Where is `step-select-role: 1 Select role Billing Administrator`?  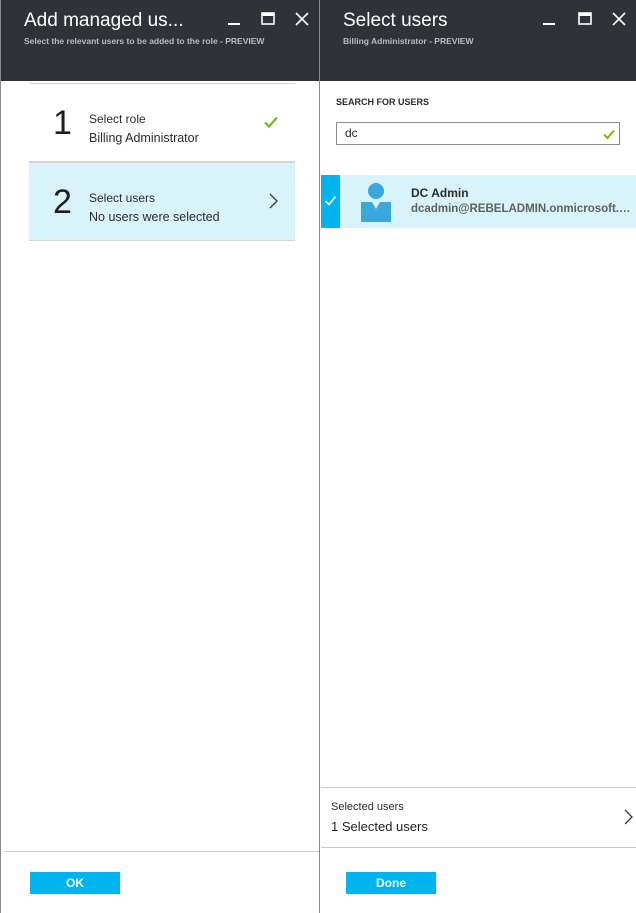 step-select-role: 1 Select role Billing Administrator is located at coordinates (162, 122).